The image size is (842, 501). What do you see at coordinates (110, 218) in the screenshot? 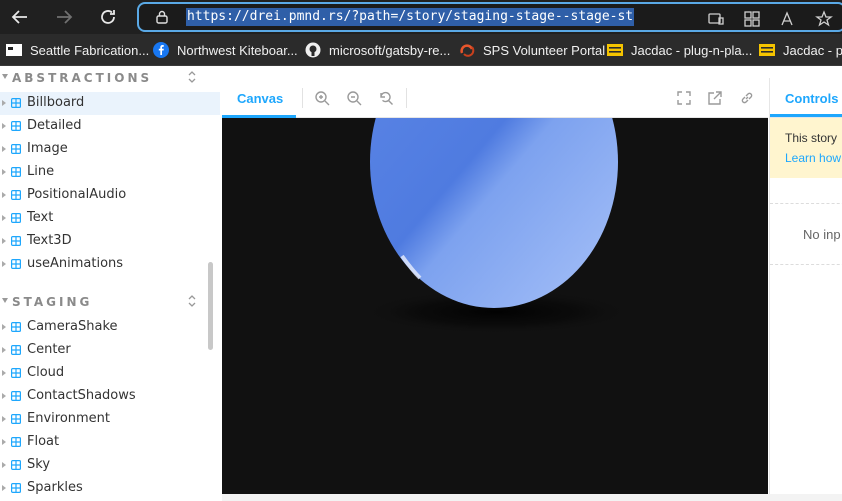
I see `sidebar-item-text: Text` at bounding box center [110, 218].